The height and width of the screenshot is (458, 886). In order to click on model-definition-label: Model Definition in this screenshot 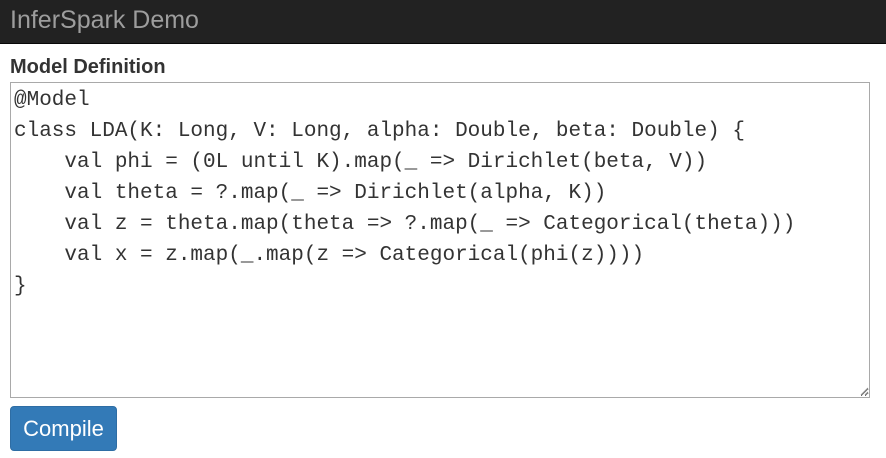, I will do `click(88, 67)`.